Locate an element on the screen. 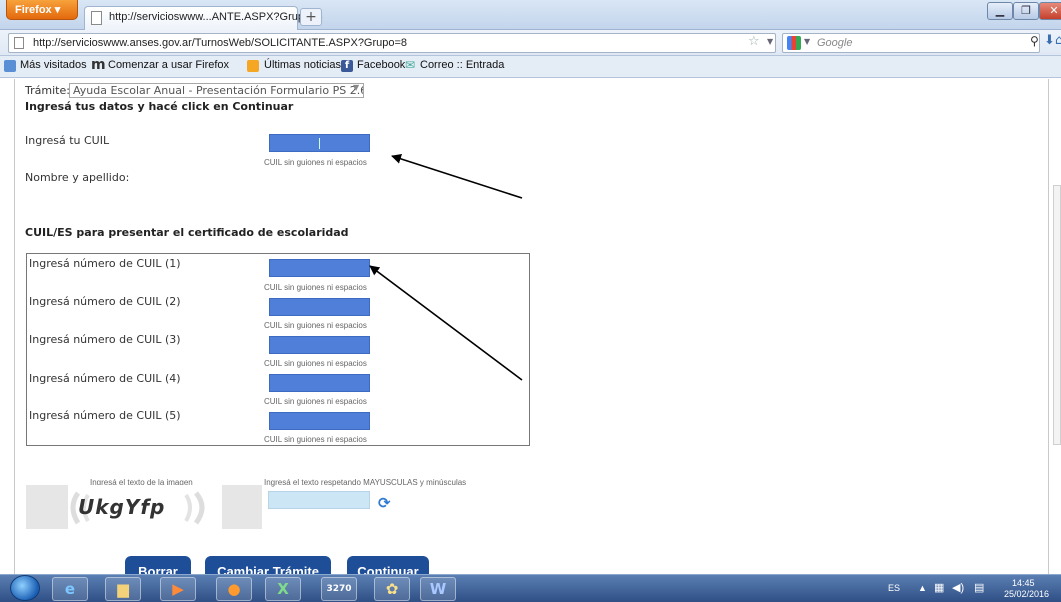 This screenshot has height=602, width=1061. file-explorer-icon: ▆ is located at coordinates (123, 589).